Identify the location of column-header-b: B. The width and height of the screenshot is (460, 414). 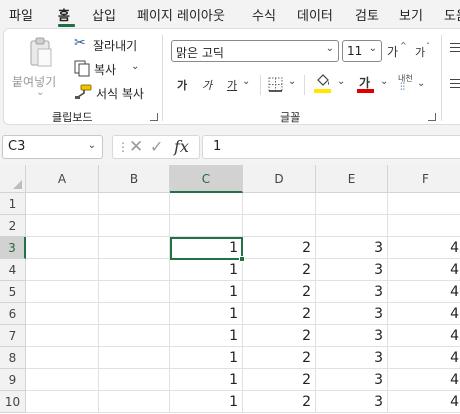
(134, 179).